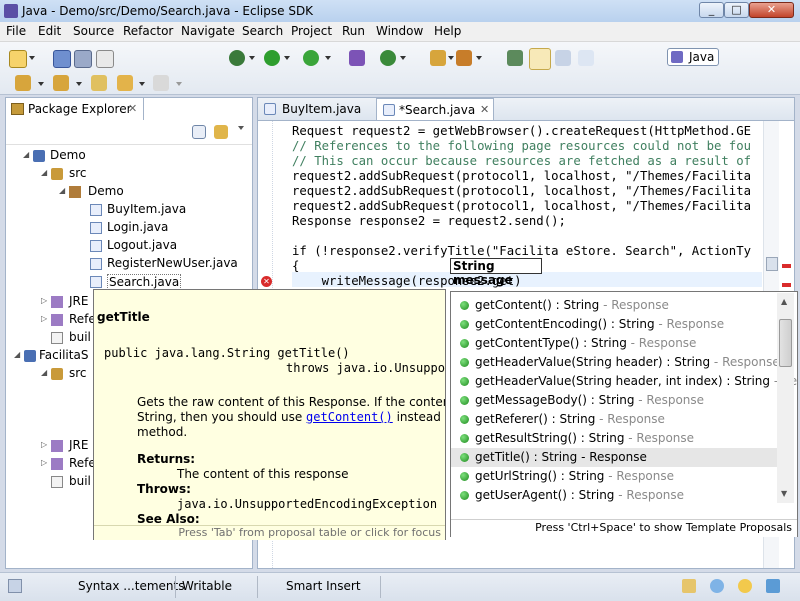 This screenshot has width=800, height=601. What do you see at coordinates (172, 263) in the screenshot?
I see `tree-item-registernewuser: RegisterNewUser.java` at bounding box center [172, 263].